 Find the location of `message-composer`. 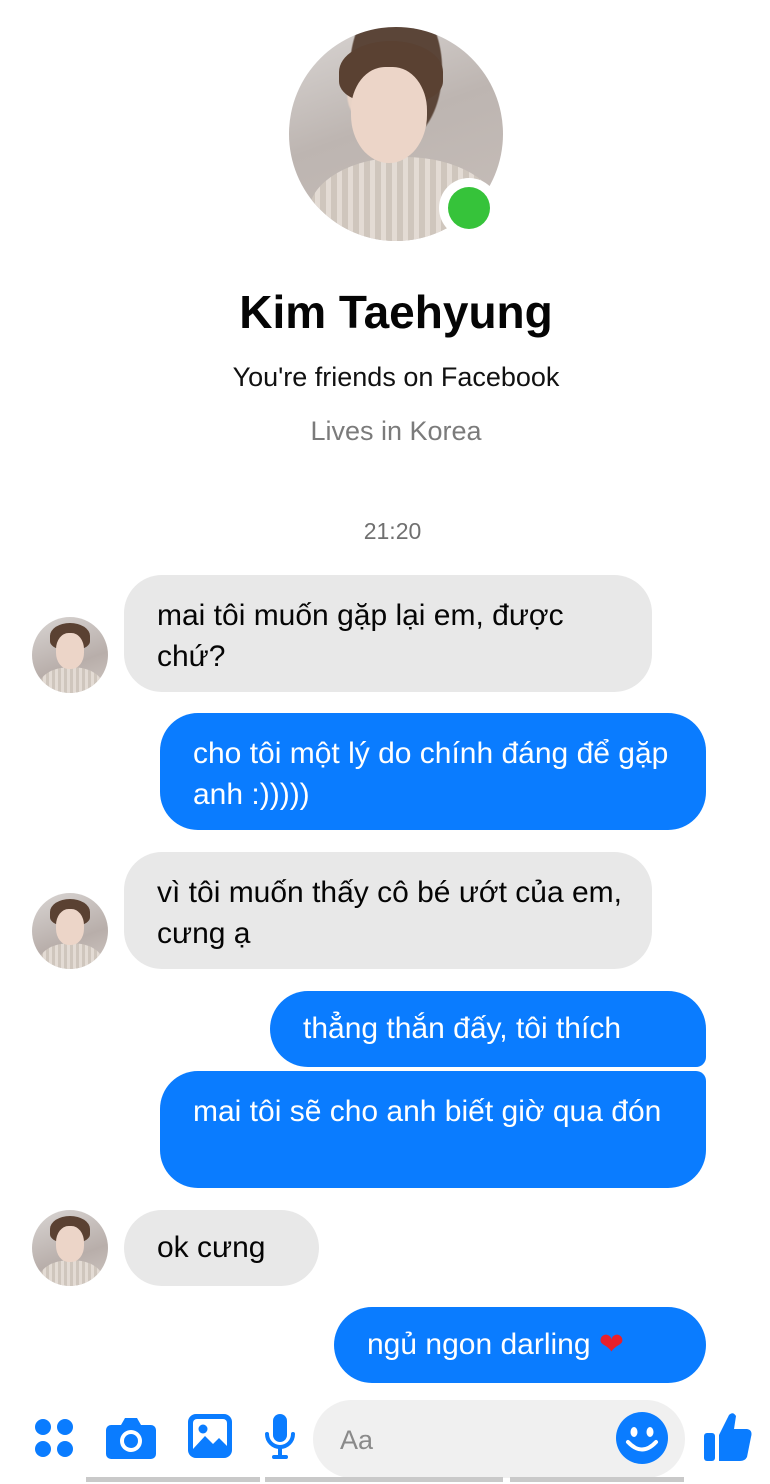

message-composer is located at coordinates (499, 1439).